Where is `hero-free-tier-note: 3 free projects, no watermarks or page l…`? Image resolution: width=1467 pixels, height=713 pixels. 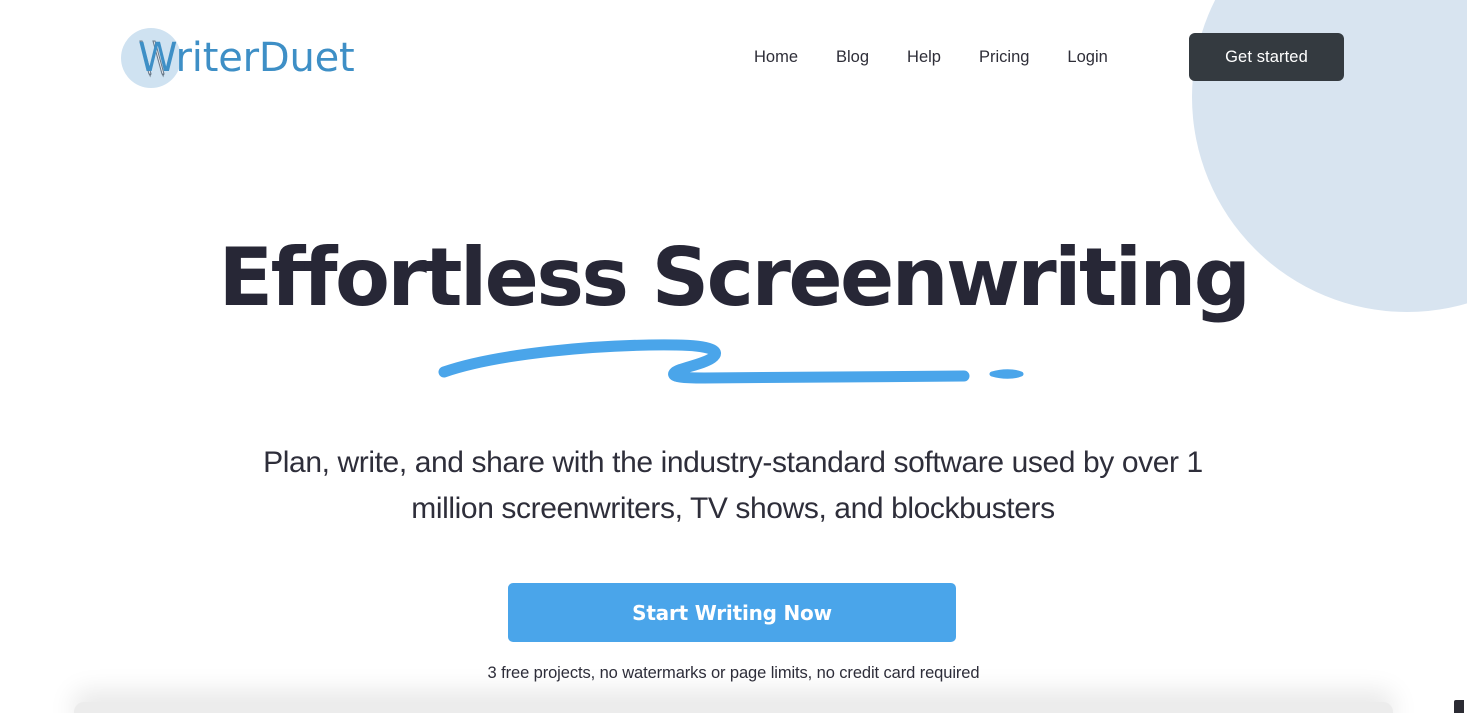 hero-free-tier-note: 3 free projects, no watermarks or page l… is located at coordinates (733, 673).